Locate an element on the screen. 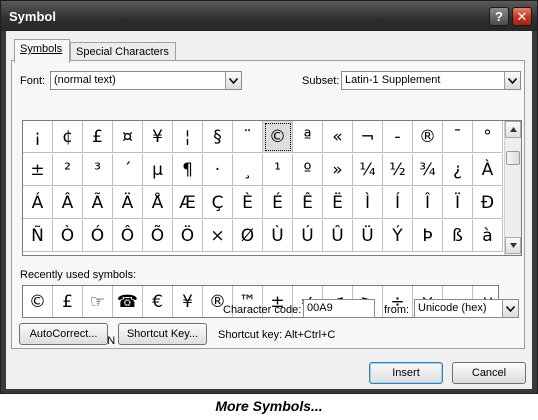  title-bar: Symbol ? ✕ is located at coordinates (269, 16).